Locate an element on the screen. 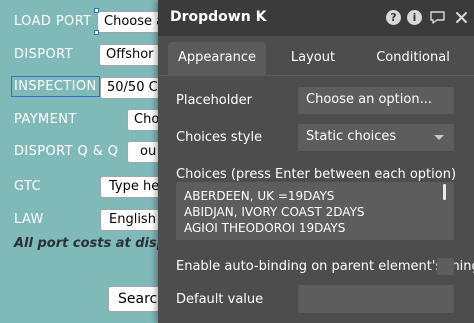 The image size is (474, 323). panel-tabs: Appearance Layout Conditional is located at coordinates (316, 56).